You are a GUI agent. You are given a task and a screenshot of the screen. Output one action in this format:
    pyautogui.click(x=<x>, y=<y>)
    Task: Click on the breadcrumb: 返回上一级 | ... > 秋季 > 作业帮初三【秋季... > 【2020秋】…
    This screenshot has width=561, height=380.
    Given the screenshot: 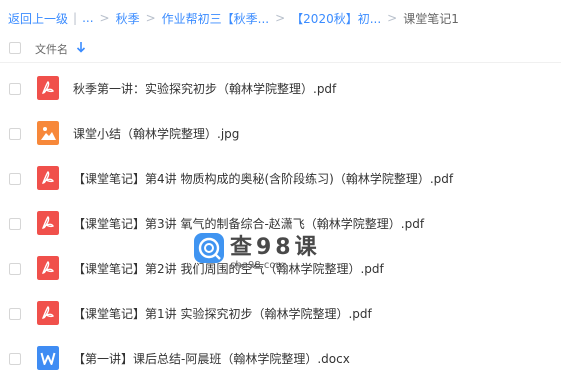 What is the action you would take?
    pyautogui.click(x=282, y=18)
    